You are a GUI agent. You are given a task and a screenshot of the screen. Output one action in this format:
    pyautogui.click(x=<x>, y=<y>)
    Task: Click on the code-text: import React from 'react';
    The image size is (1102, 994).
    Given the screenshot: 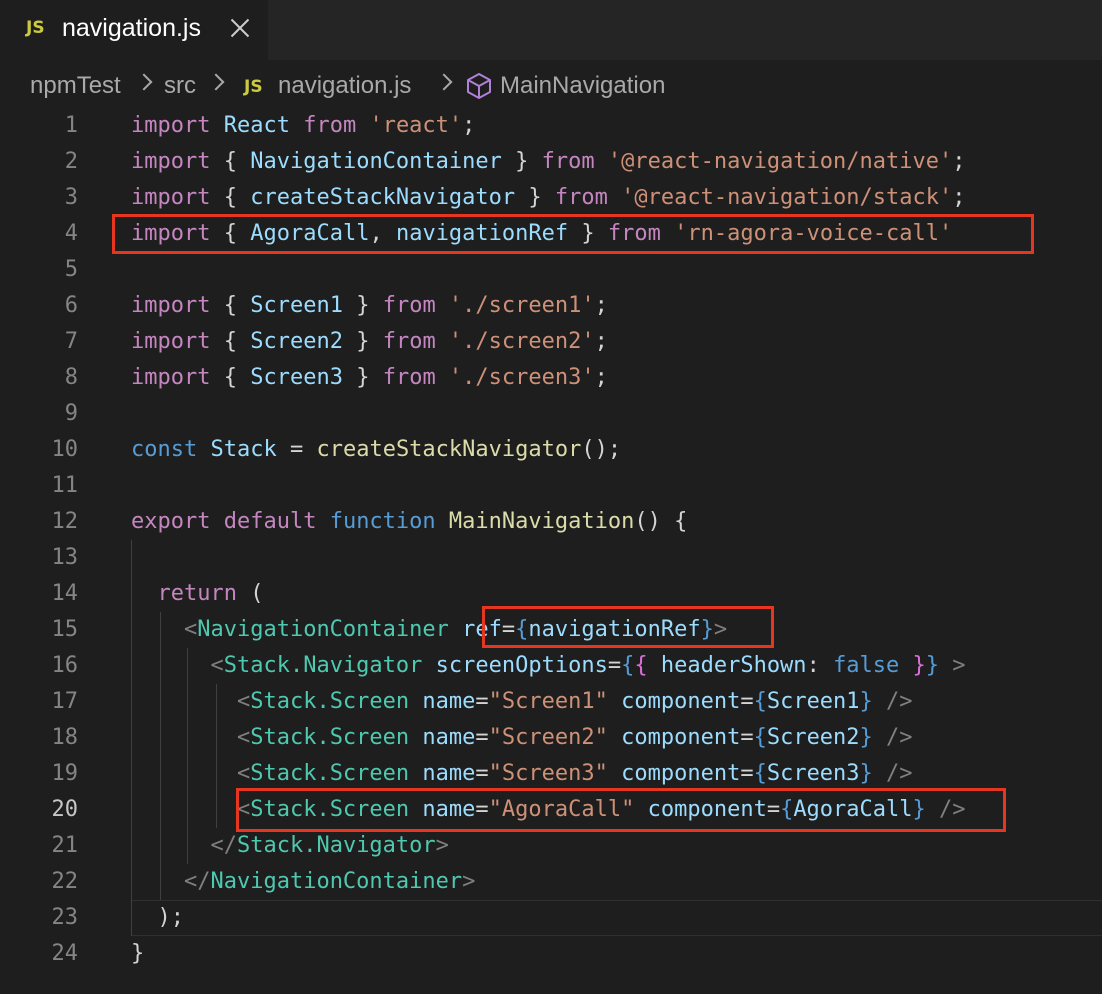 What is the action you would take?
    pyautogui.click(x=303, y=126)
    